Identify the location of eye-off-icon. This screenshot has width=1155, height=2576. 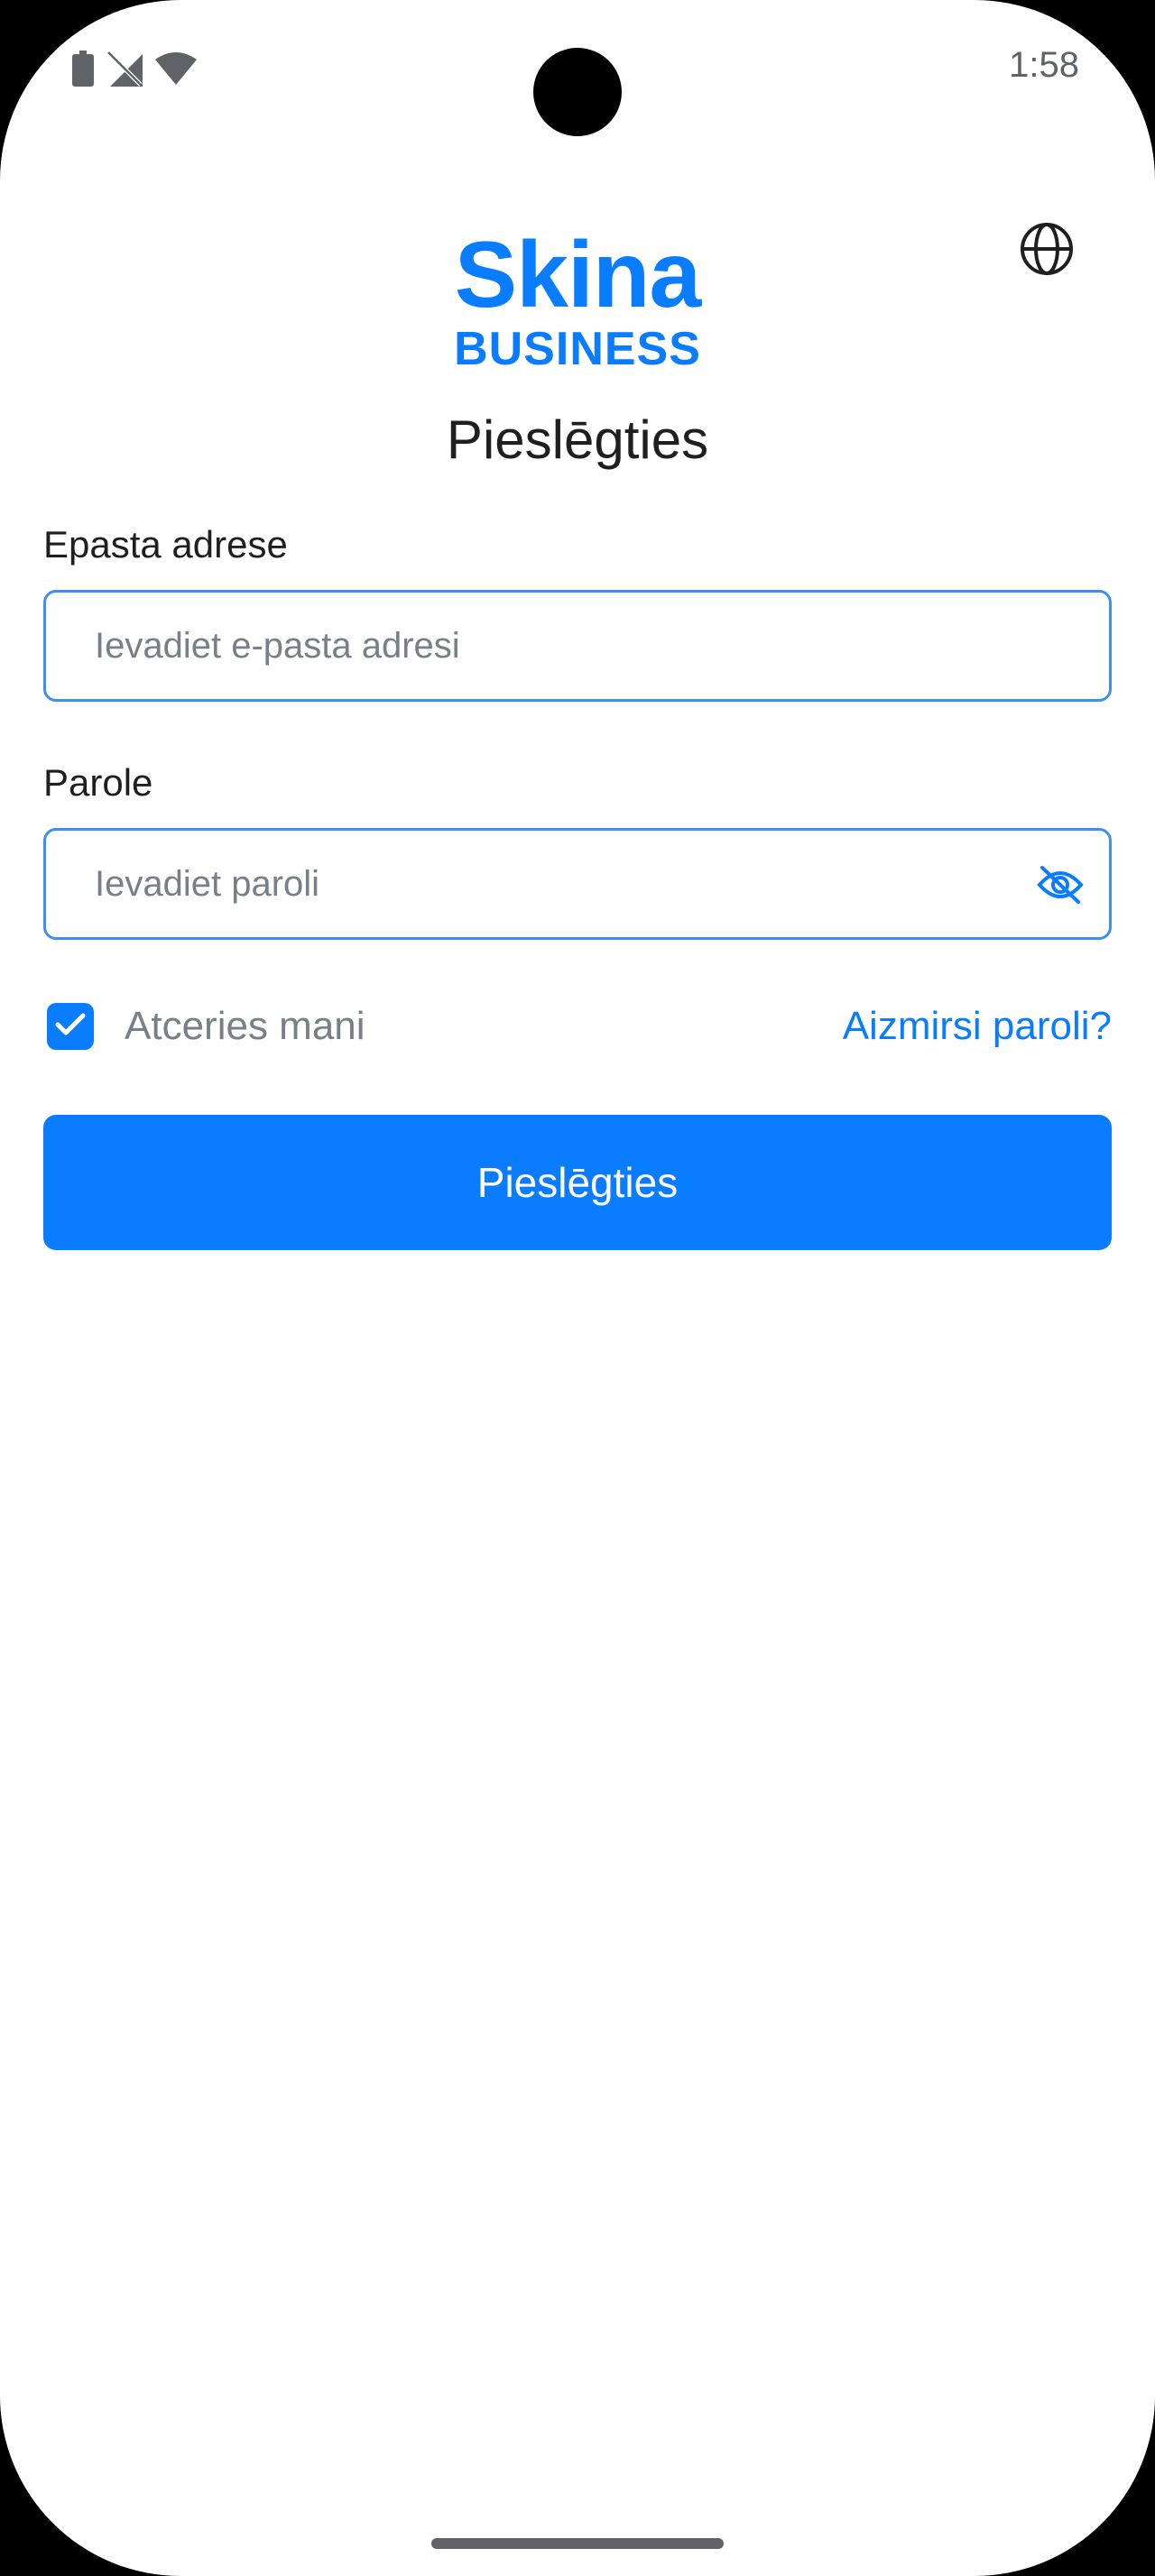
(1060, 887).